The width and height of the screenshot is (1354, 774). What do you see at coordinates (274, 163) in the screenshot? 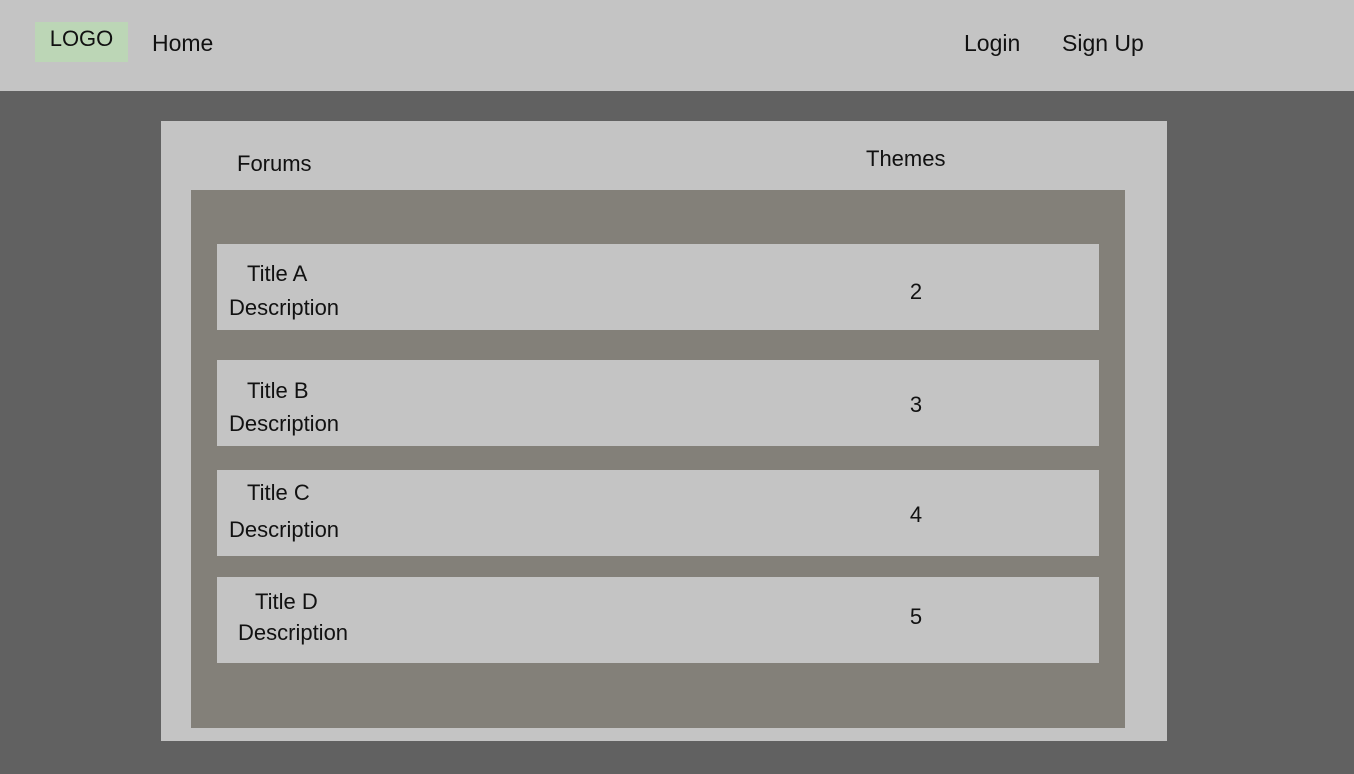
I see `forums-column-header: Forums` at bounding box center [274, 163].